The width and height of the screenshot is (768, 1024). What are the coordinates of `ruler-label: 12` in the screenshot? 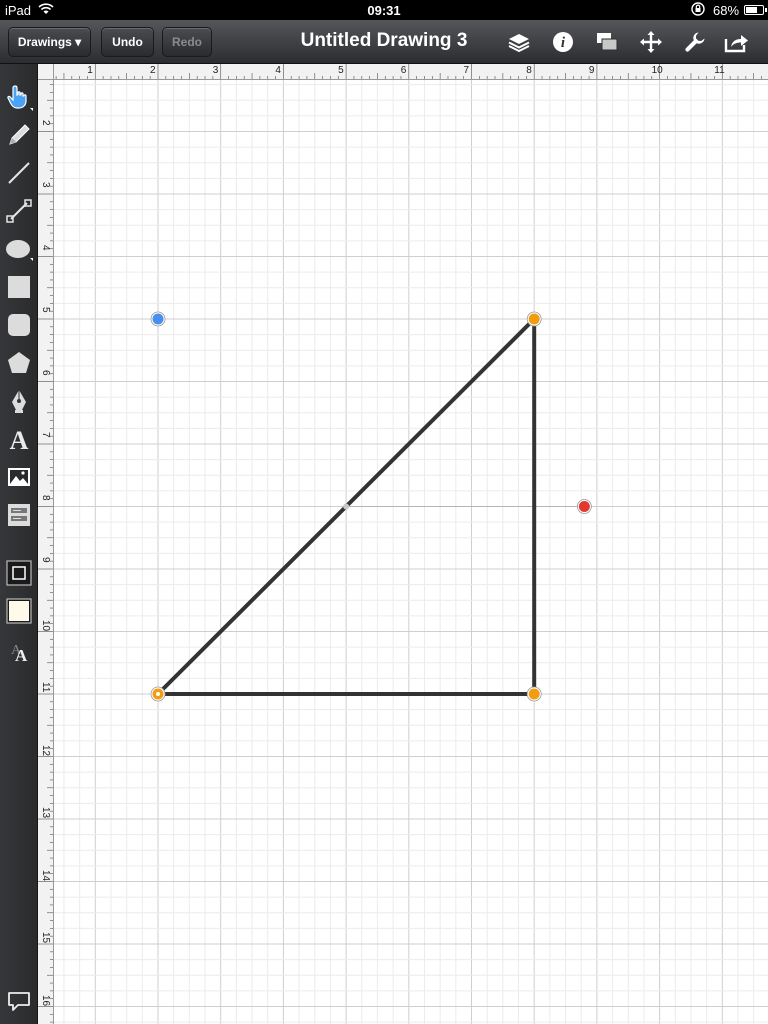 It's located at (45, 750).